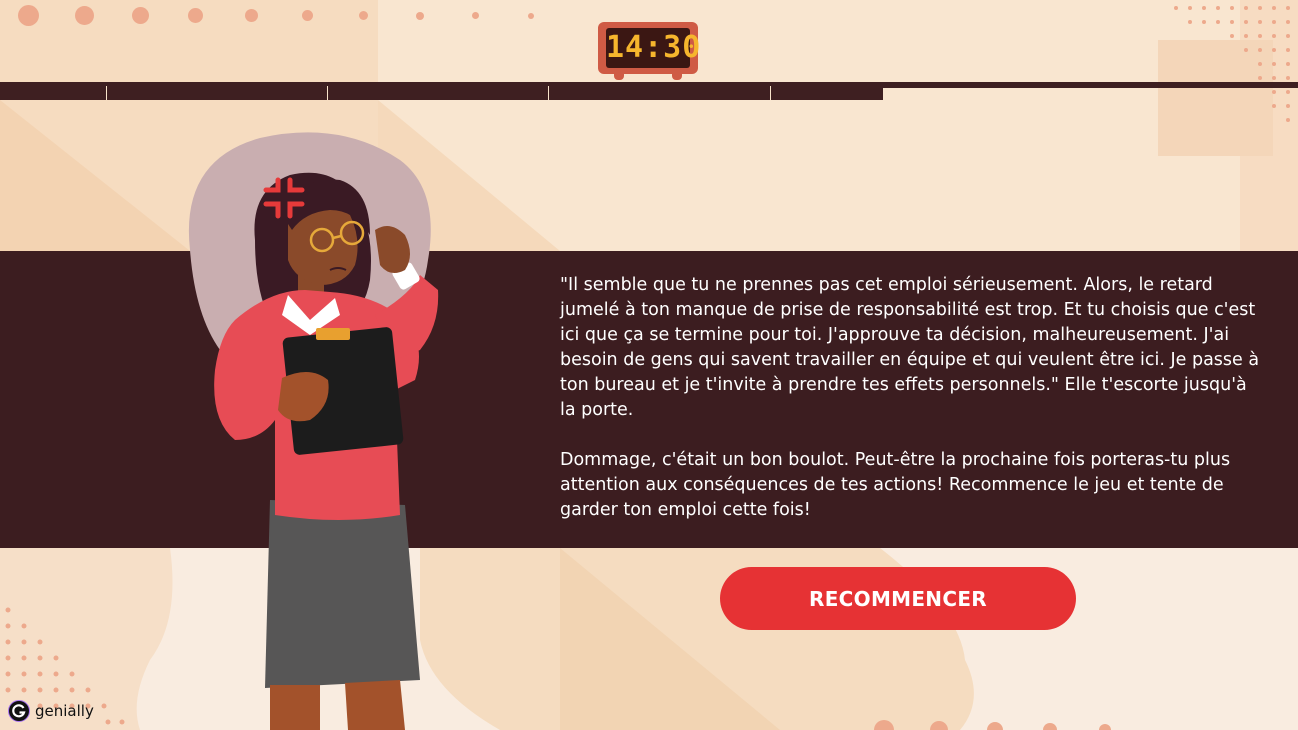 This screenshot has height=730, width=1298. What do you see at coordinates (19, 711) in the screenshot?
I see `genially-logo-icon` at bounding box center [19, 711].